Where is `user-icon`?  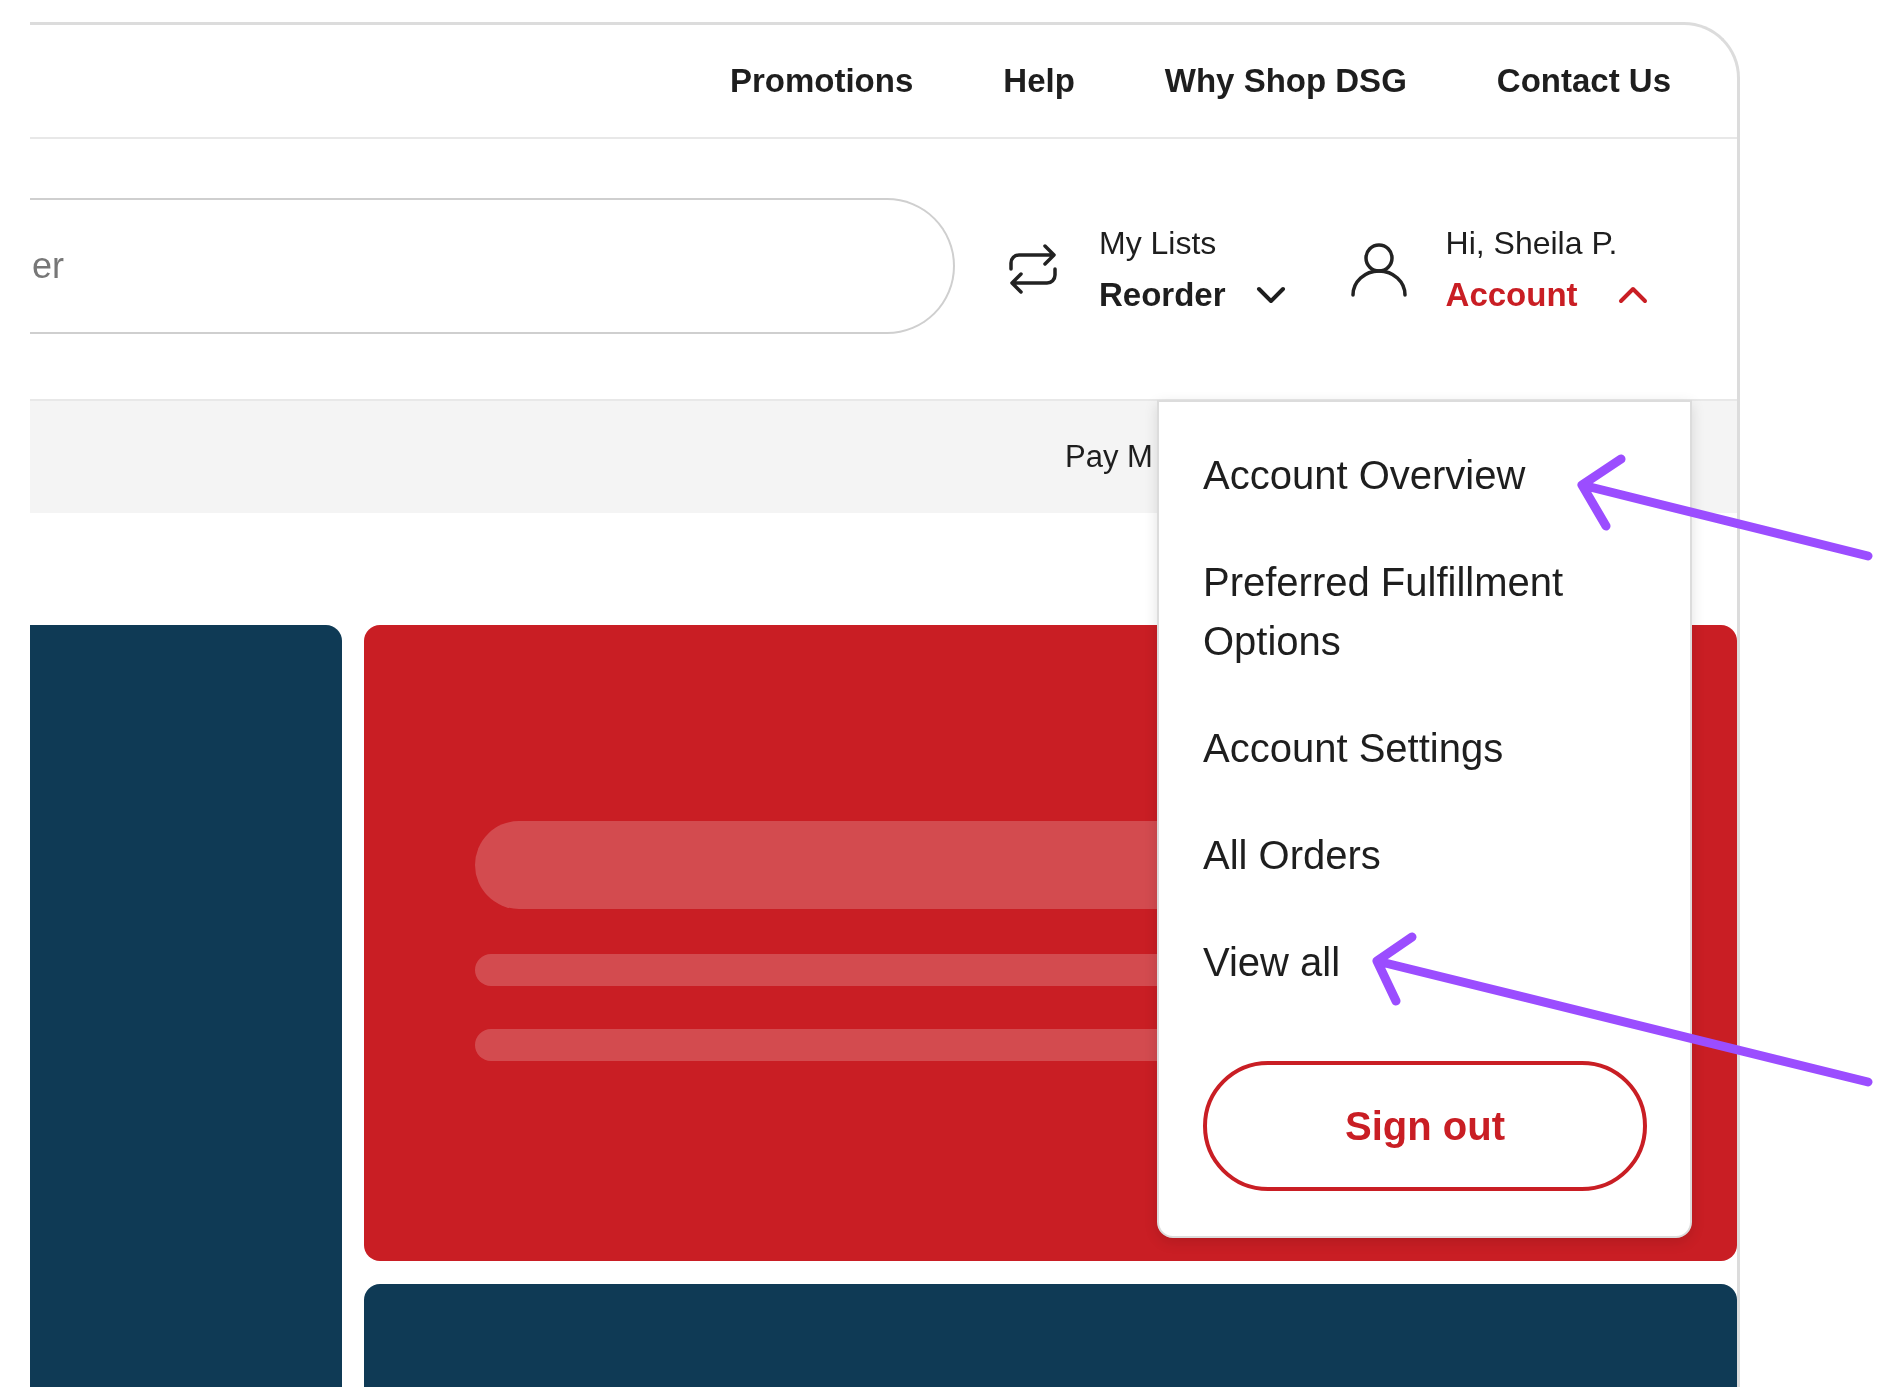
user-icon is located at coordinates (1378, 269).